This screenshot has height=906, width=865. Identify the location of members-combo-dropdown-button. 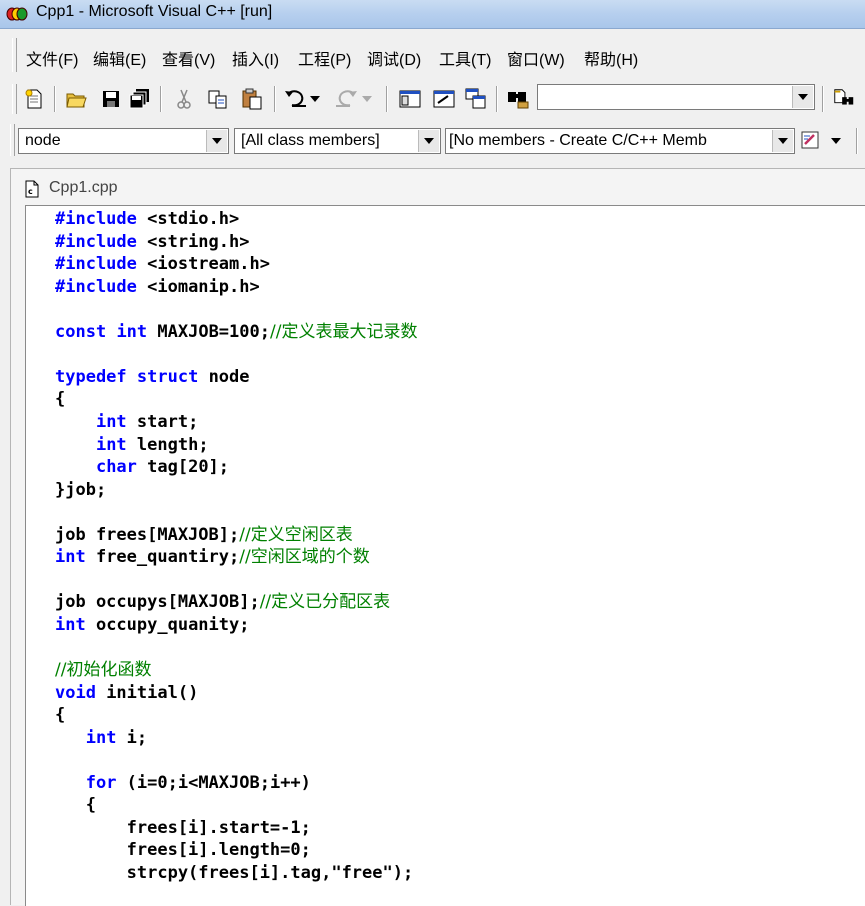
(782, 141).